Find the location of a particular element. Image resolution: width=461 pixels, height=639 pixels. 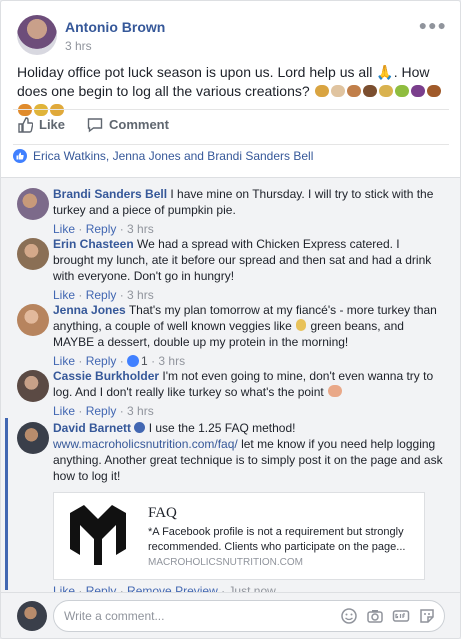

comment-url-link: www.macroholicsnutrition.com/faq/ is located at coordinates (145, 444).